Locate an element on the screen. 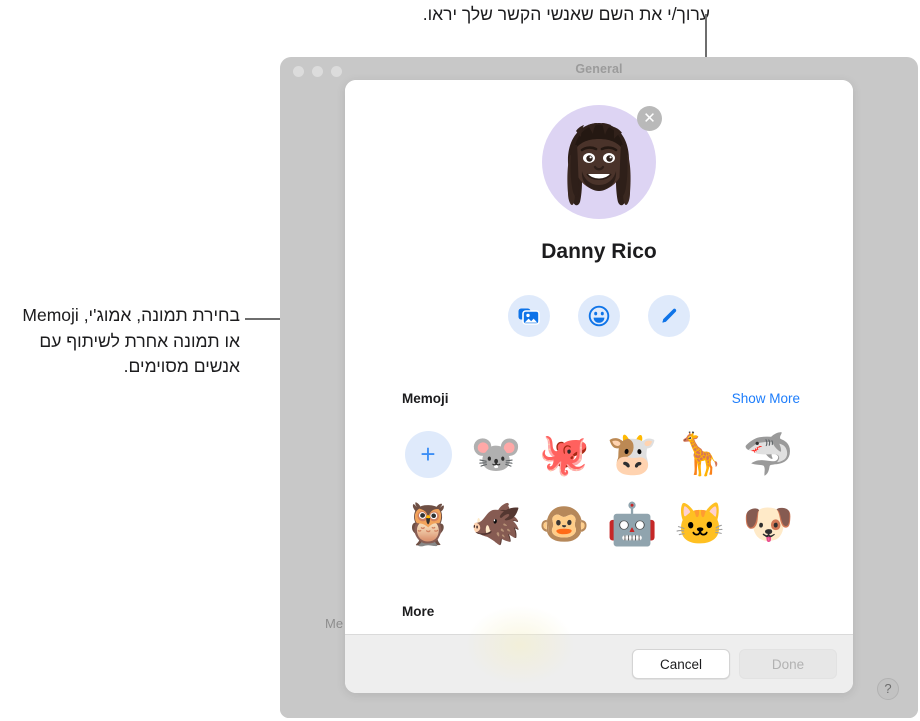 The height and width of the screenshot is (721, 920). owl-icon: 🦉 is located at coordinates (428, 523).